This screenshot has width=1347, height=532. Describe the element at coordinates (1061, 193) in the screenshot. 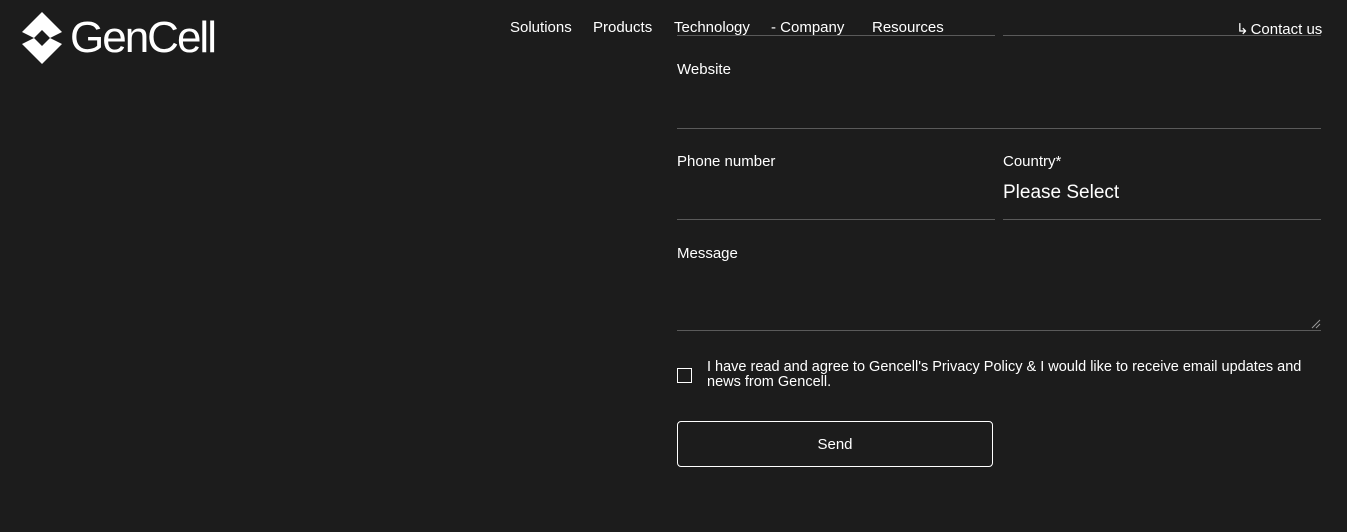

I see `country-select: Please Select` at that location.